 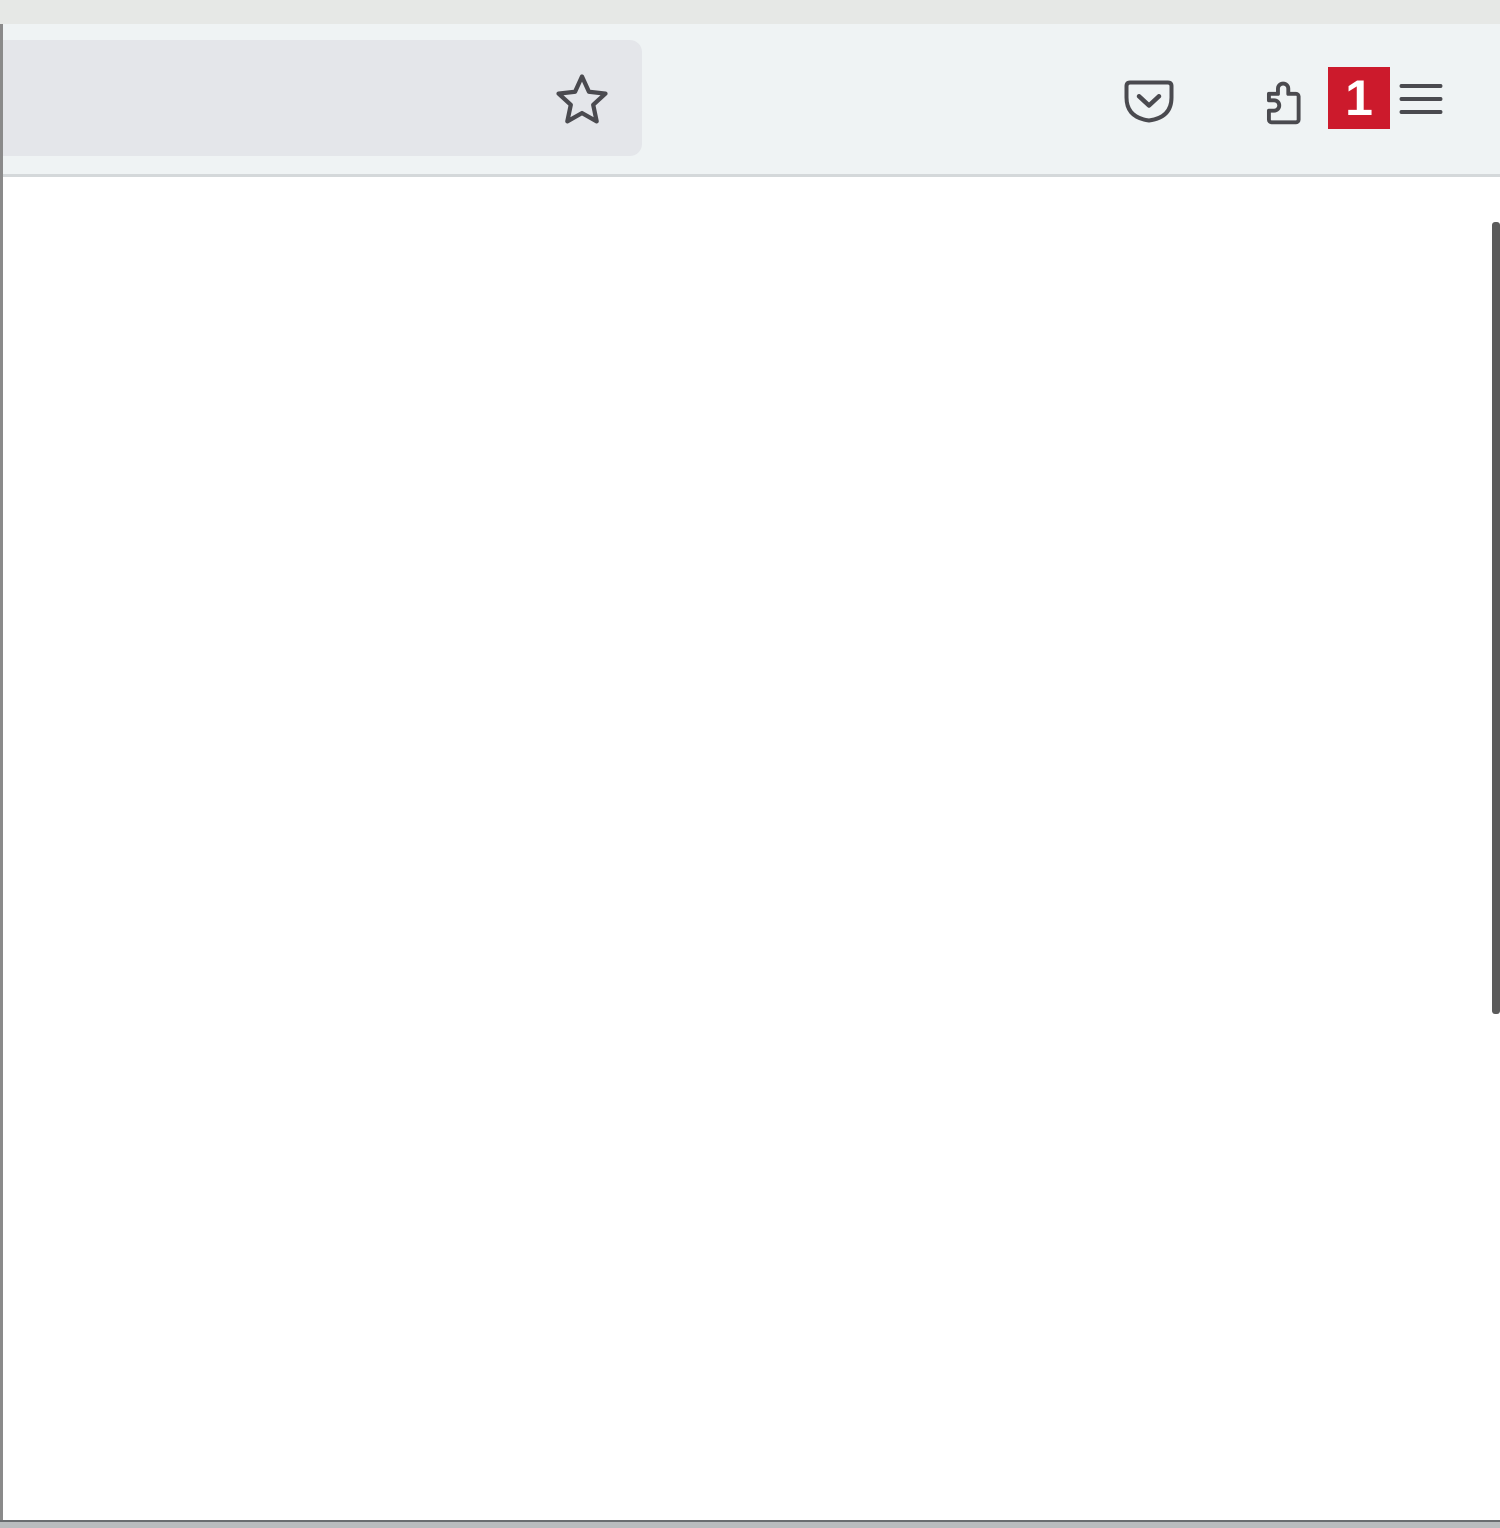 I want to click on pocket-button, so click(x=1149, y=100).